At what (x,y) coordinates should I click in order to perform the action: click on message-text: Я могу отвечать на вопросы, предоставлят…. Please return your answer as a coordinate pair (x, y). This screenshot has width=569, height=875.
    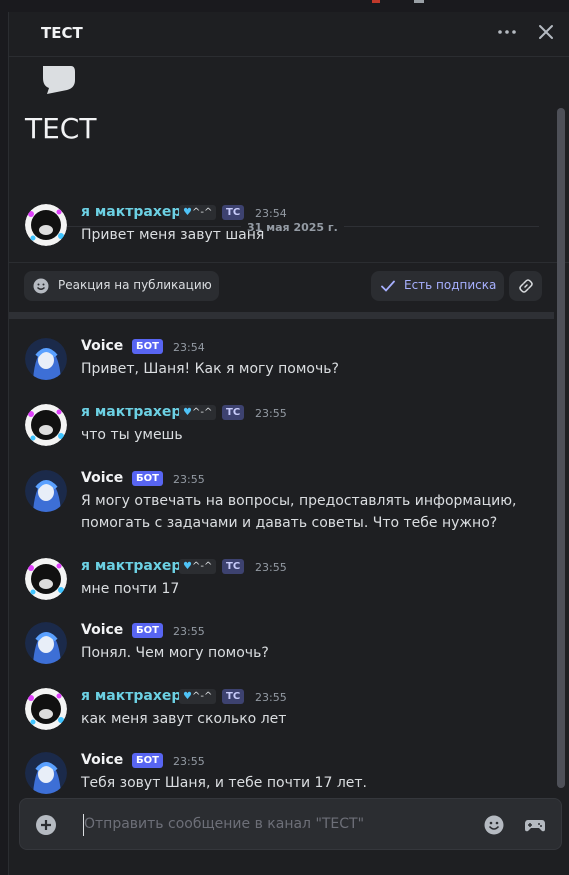
    Looking at the image, I should click on (299, 512).